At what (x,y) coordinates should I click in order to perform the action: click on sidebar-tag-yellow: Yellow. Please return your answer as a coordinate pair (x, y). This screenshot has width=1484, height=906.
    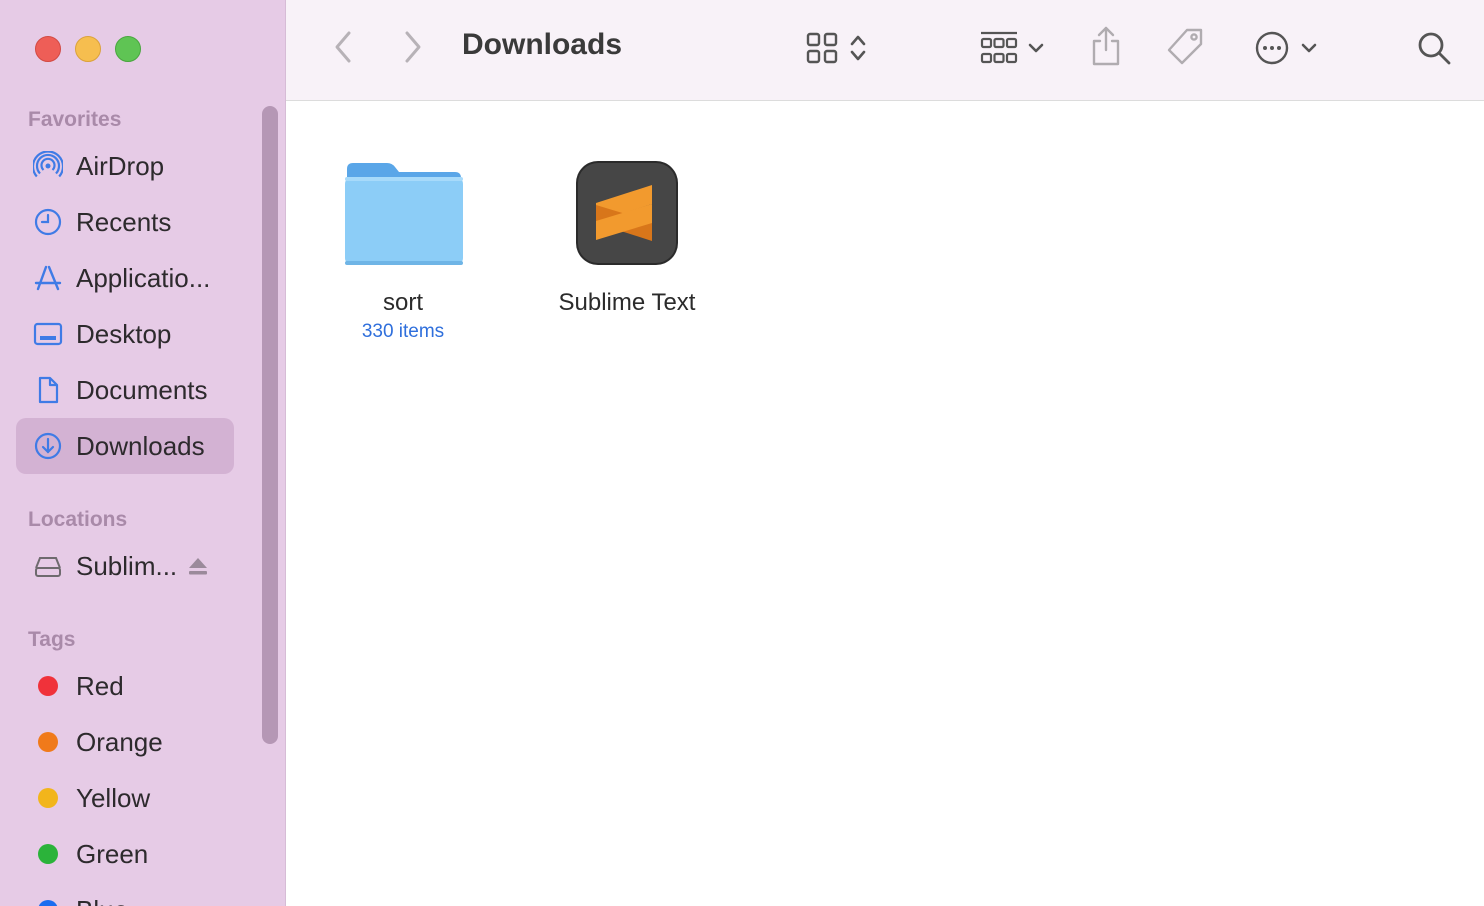
    Looking at the image, I should click on (125, 798).